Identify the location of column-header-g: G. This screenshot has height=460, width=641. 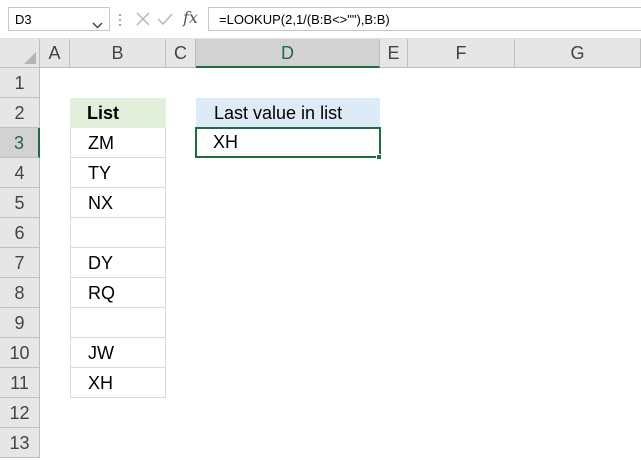
(578, 53).